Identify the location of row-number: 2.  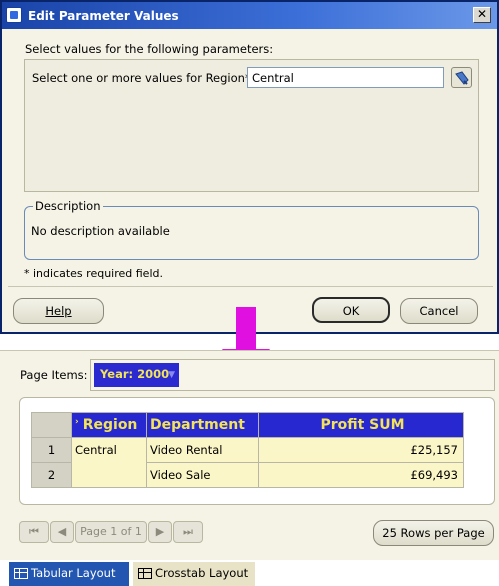
(51, 475).